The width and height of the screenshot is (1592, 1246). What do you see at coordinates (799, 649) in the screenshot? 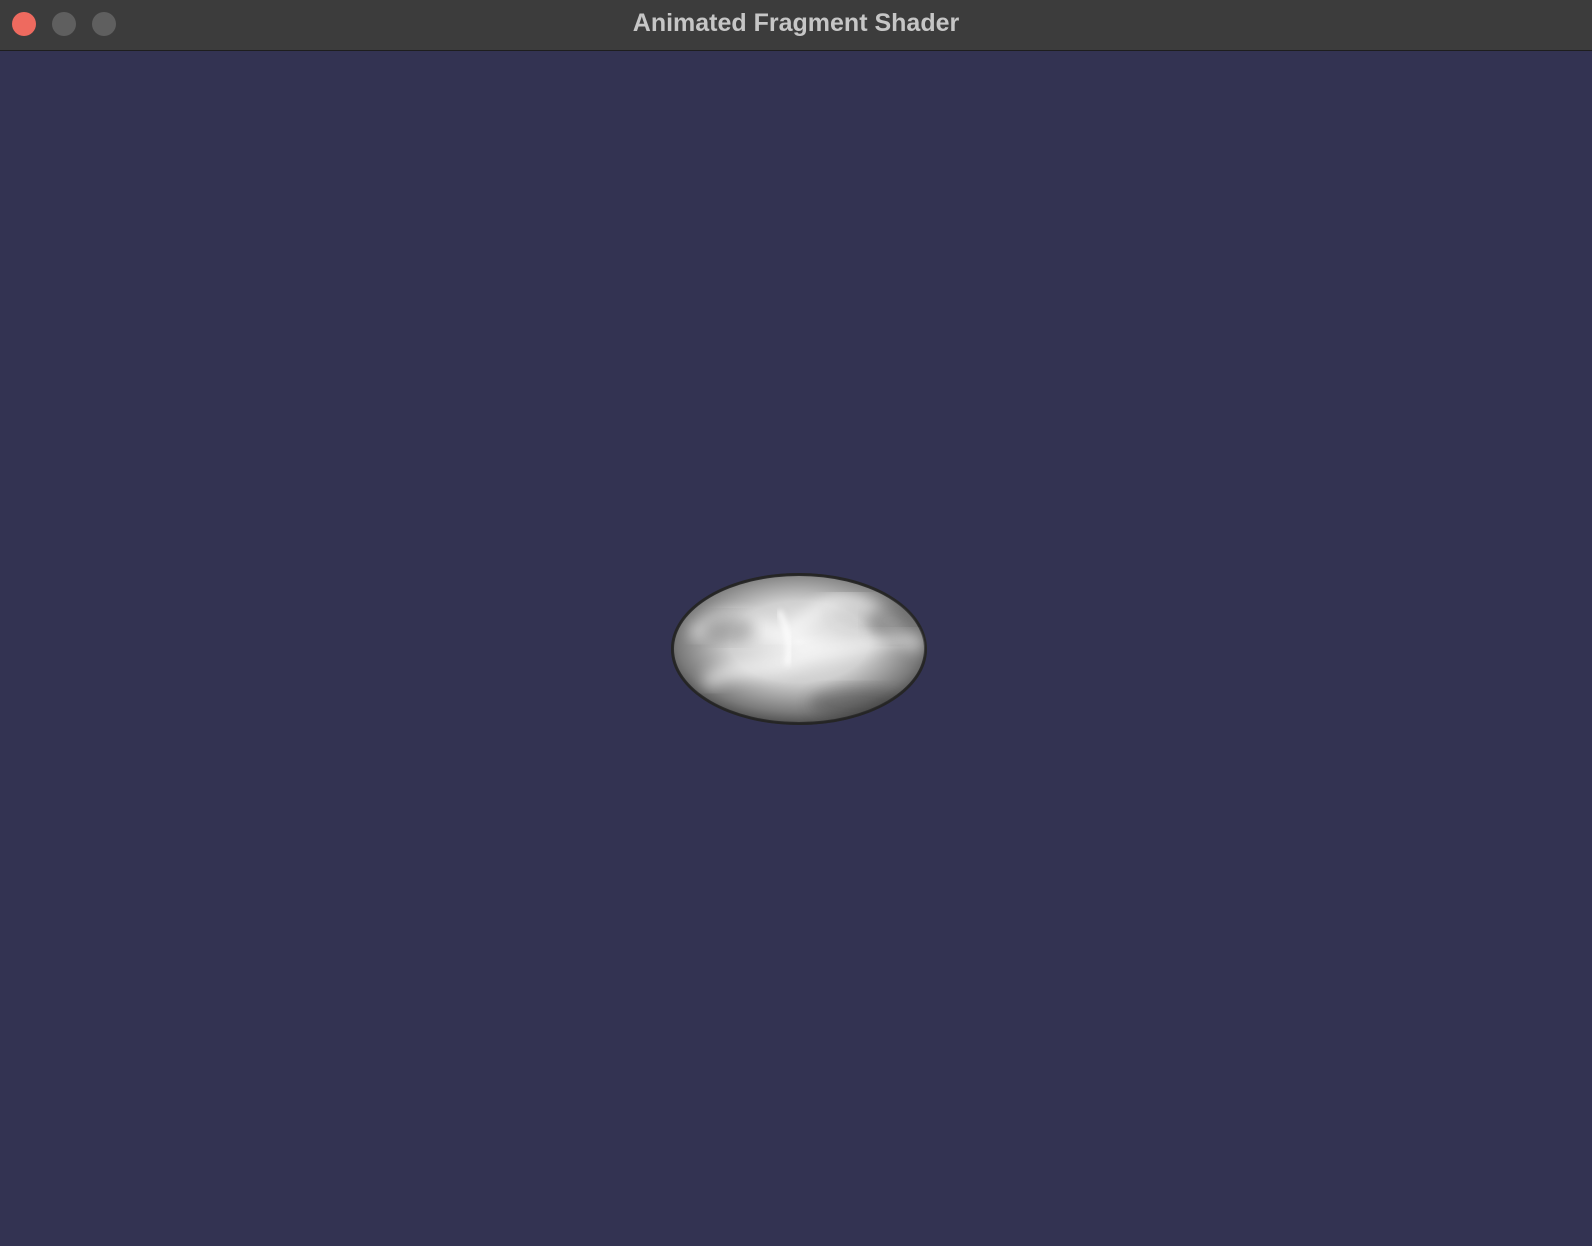
I see `shader-ellipse` at bounding box center [799, 649].